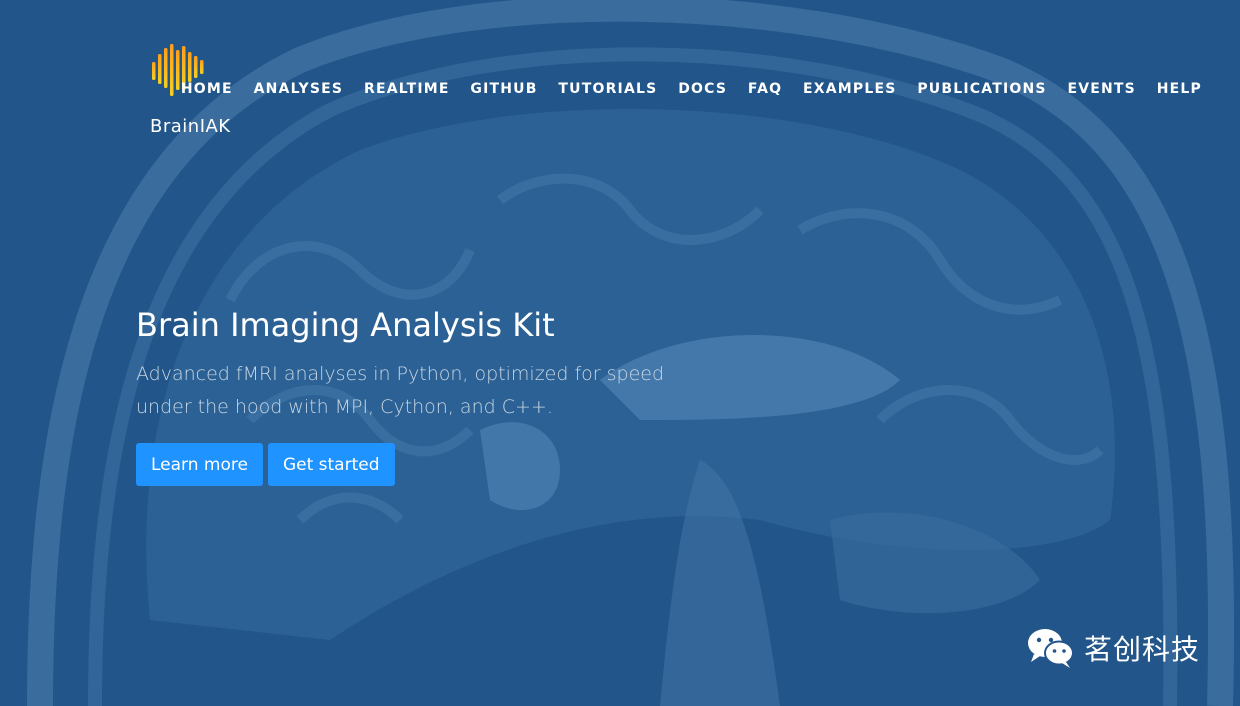  Describe the element at coordinates (207, 89) in the screenshot. I see `nav-item-home: HOME` at that location.